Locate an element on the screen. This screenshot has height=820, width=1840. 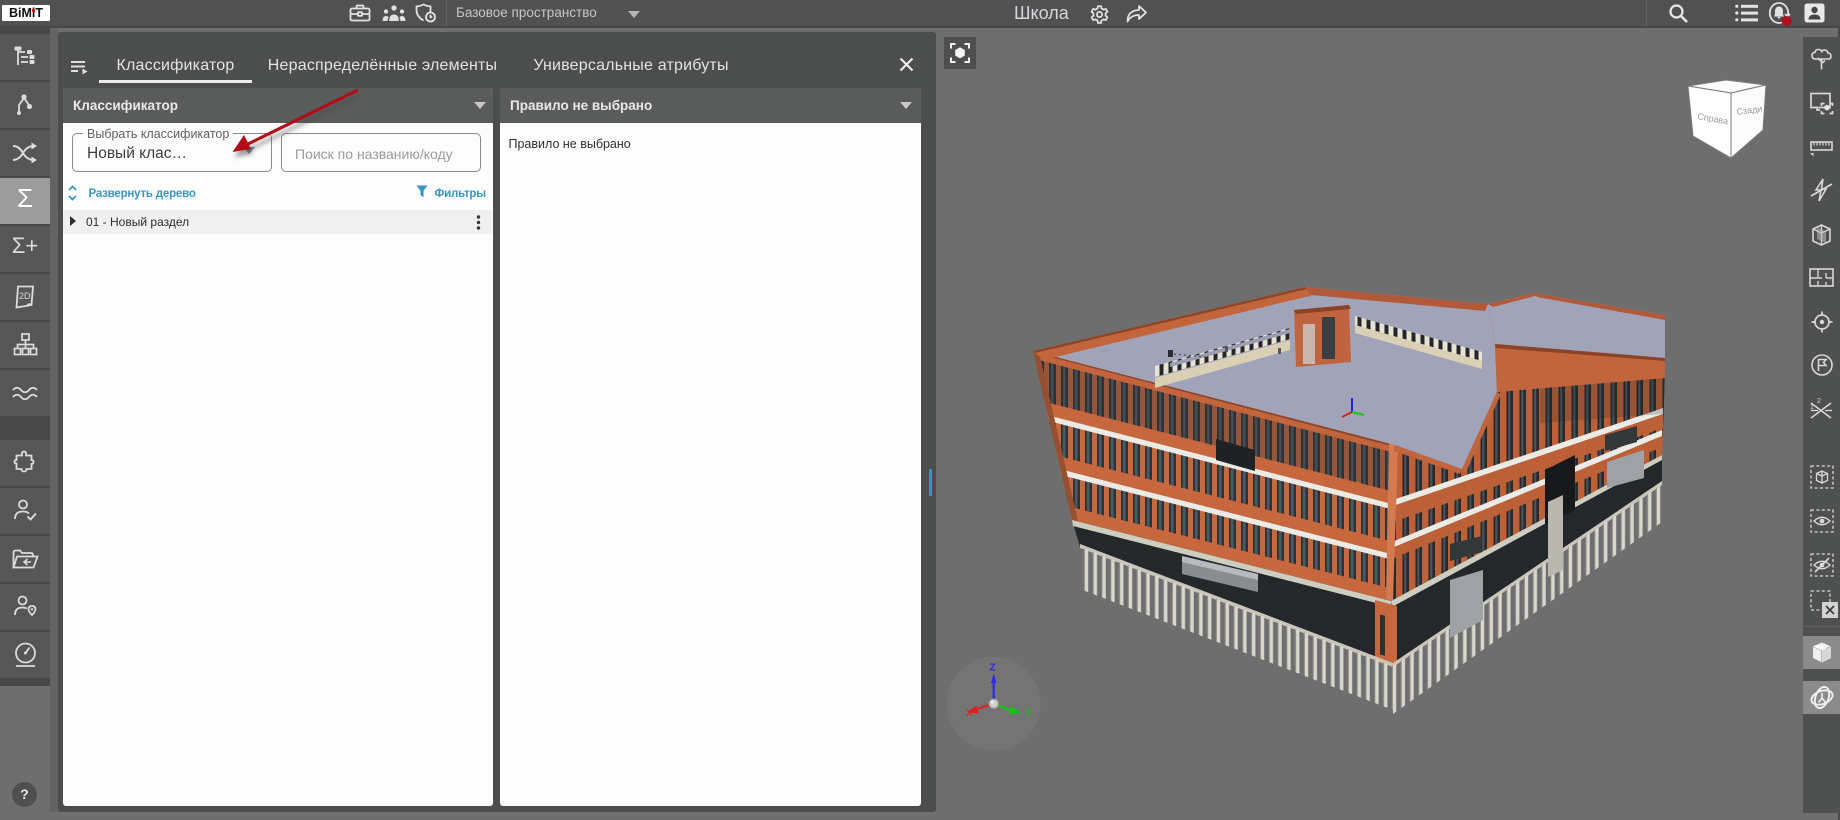
svg-text: 2D is located at coordinates (25, 296).